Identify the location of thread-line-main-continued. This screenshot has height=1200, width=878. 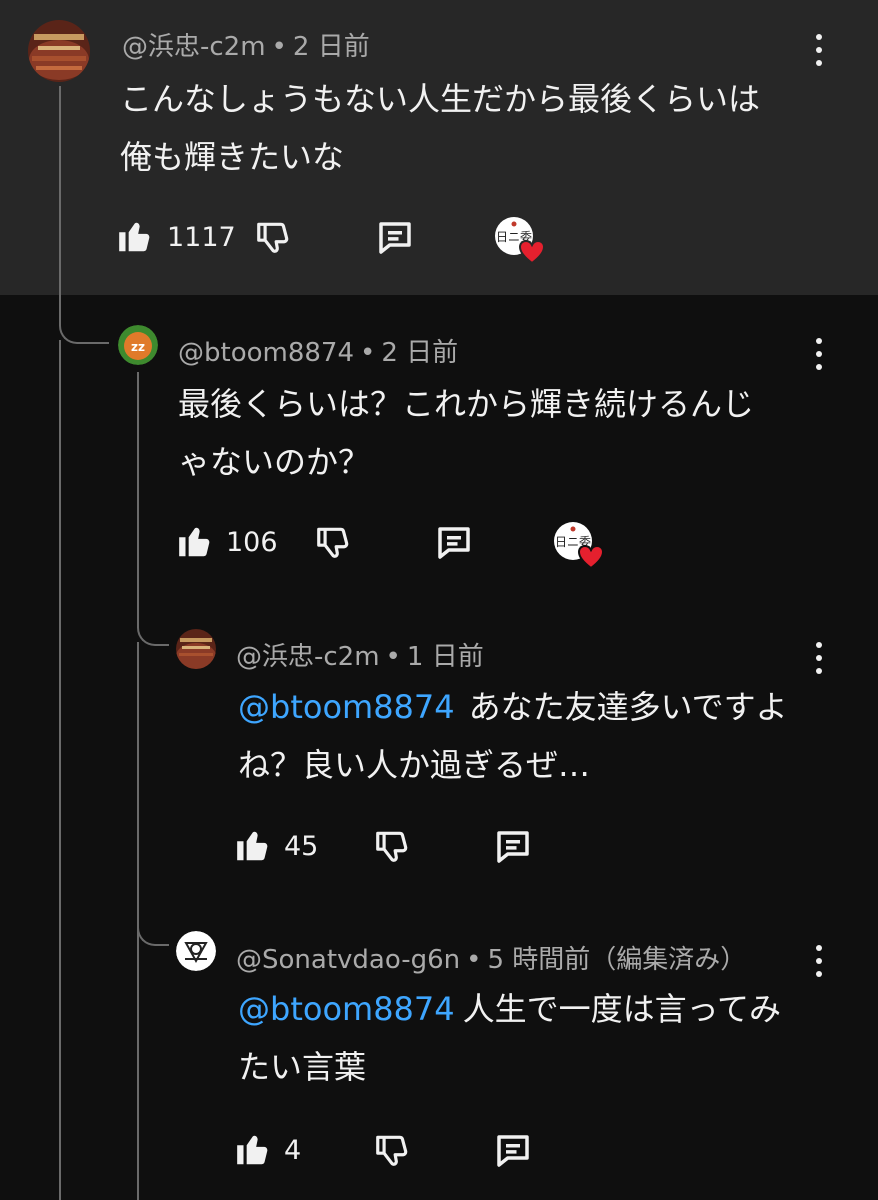
(60, 770).